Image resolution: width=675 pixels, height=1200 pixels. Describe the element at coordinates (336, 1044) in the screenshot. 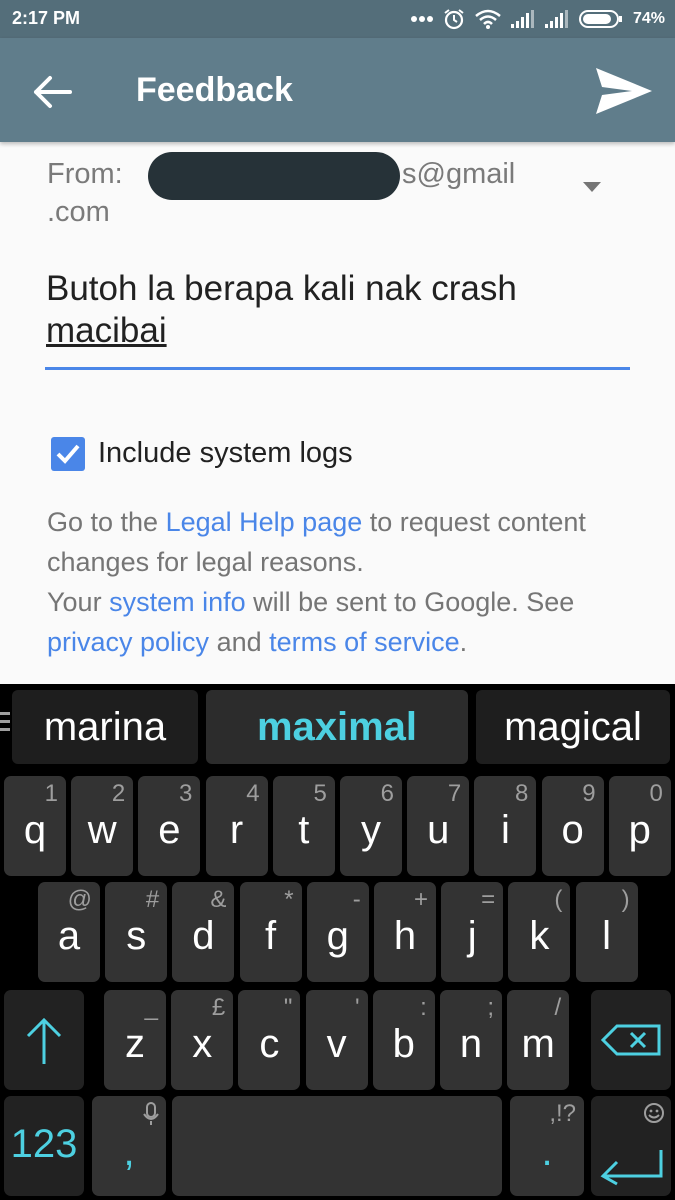

I see `key-label: v` at that location.